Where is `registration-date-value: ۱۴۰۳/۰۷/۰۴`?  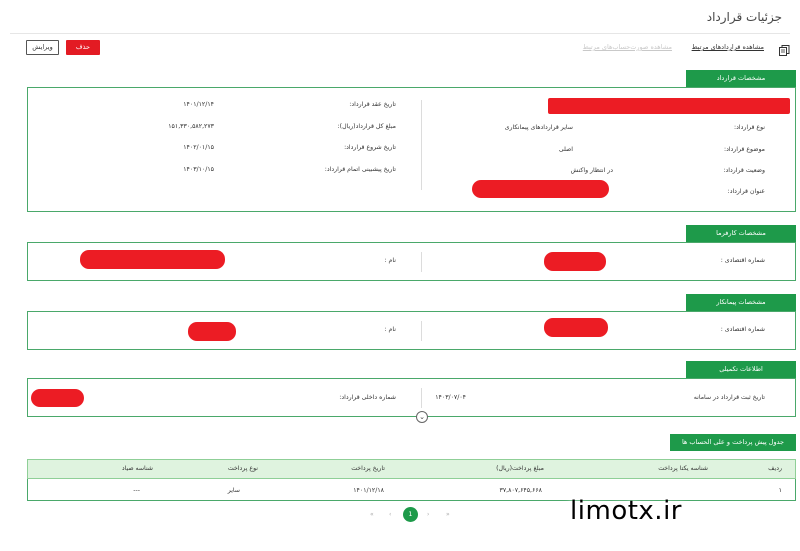
registration-date-value: ۱۴۰۳/۰۷/۰۴ is located at coordinates (450, 397).